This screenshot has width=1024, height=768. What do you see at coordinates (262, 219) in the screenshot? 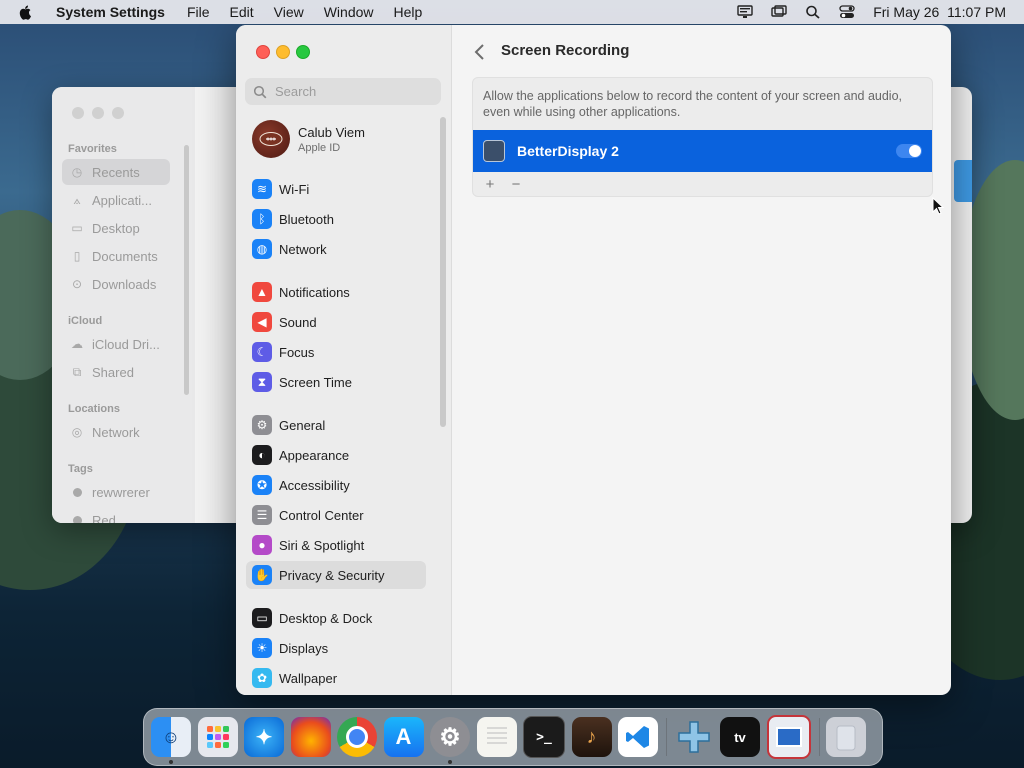
I see `bluetooth-icon: ᛒ` at bounding box center [262, 219].